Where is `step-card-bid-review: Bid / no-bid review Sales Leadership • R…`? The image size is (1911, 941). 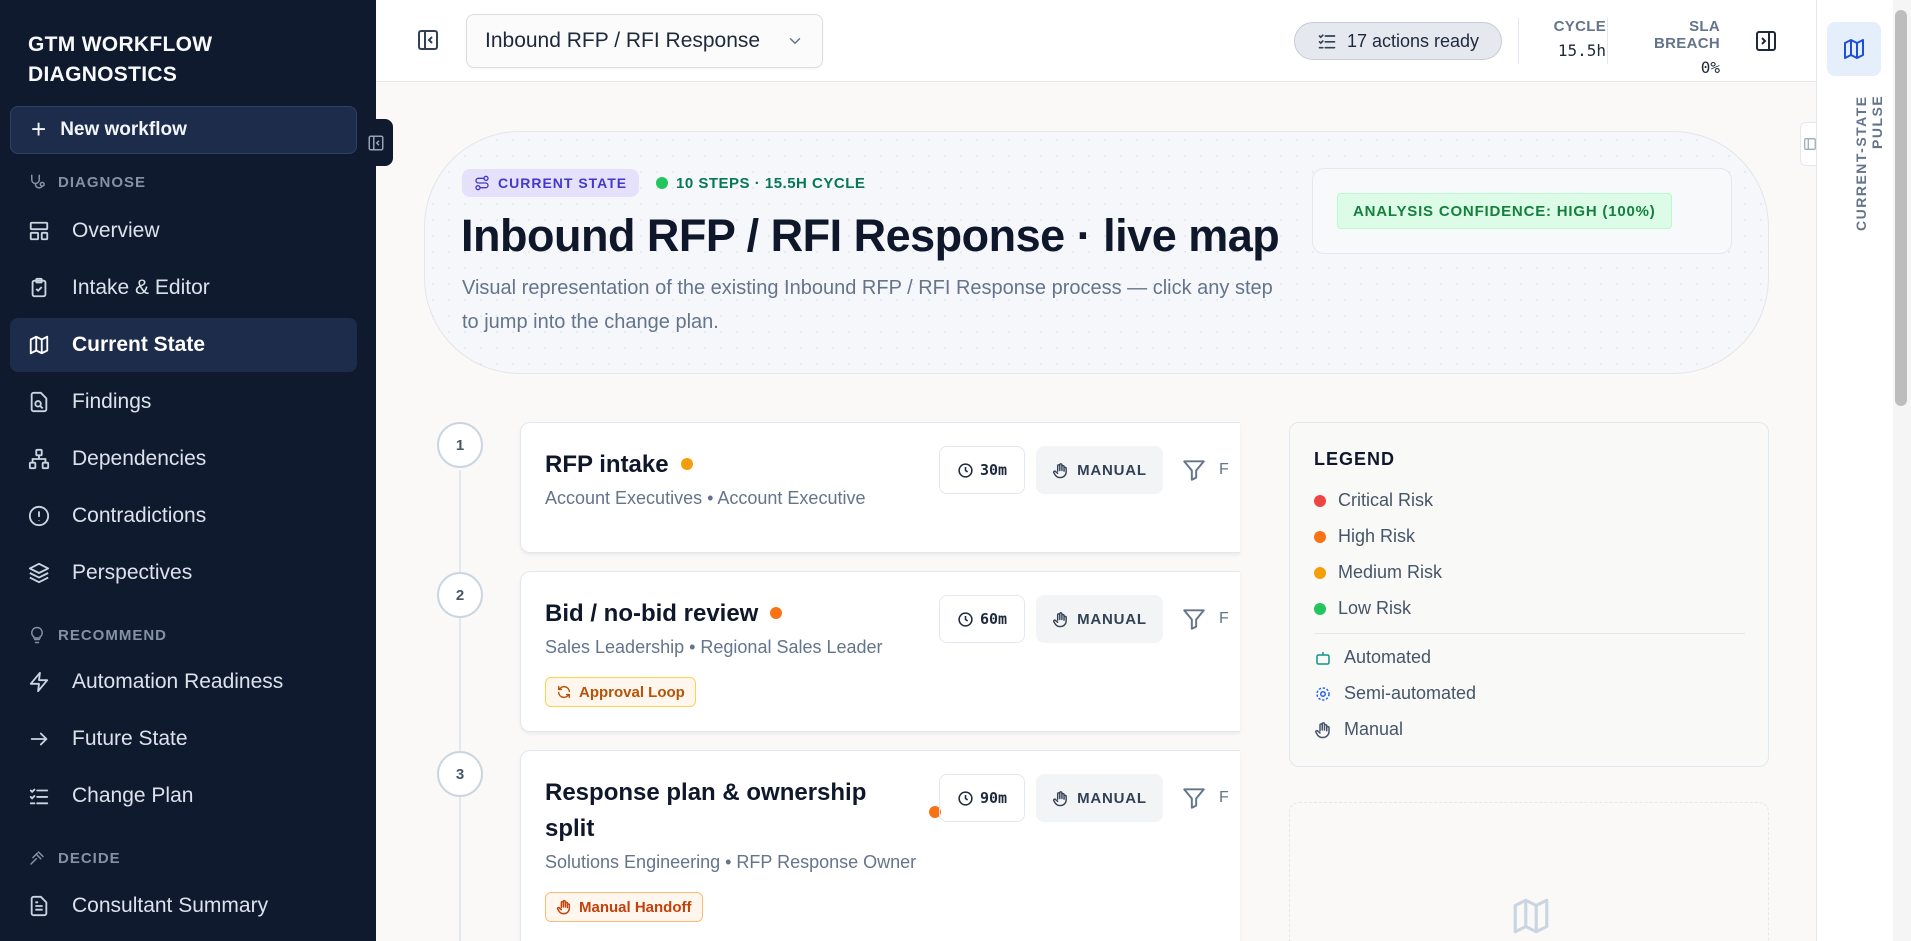 step-card-bid-review: Bid / no-bid review Sales Leadership • R… is located at coordinates (880, 651).